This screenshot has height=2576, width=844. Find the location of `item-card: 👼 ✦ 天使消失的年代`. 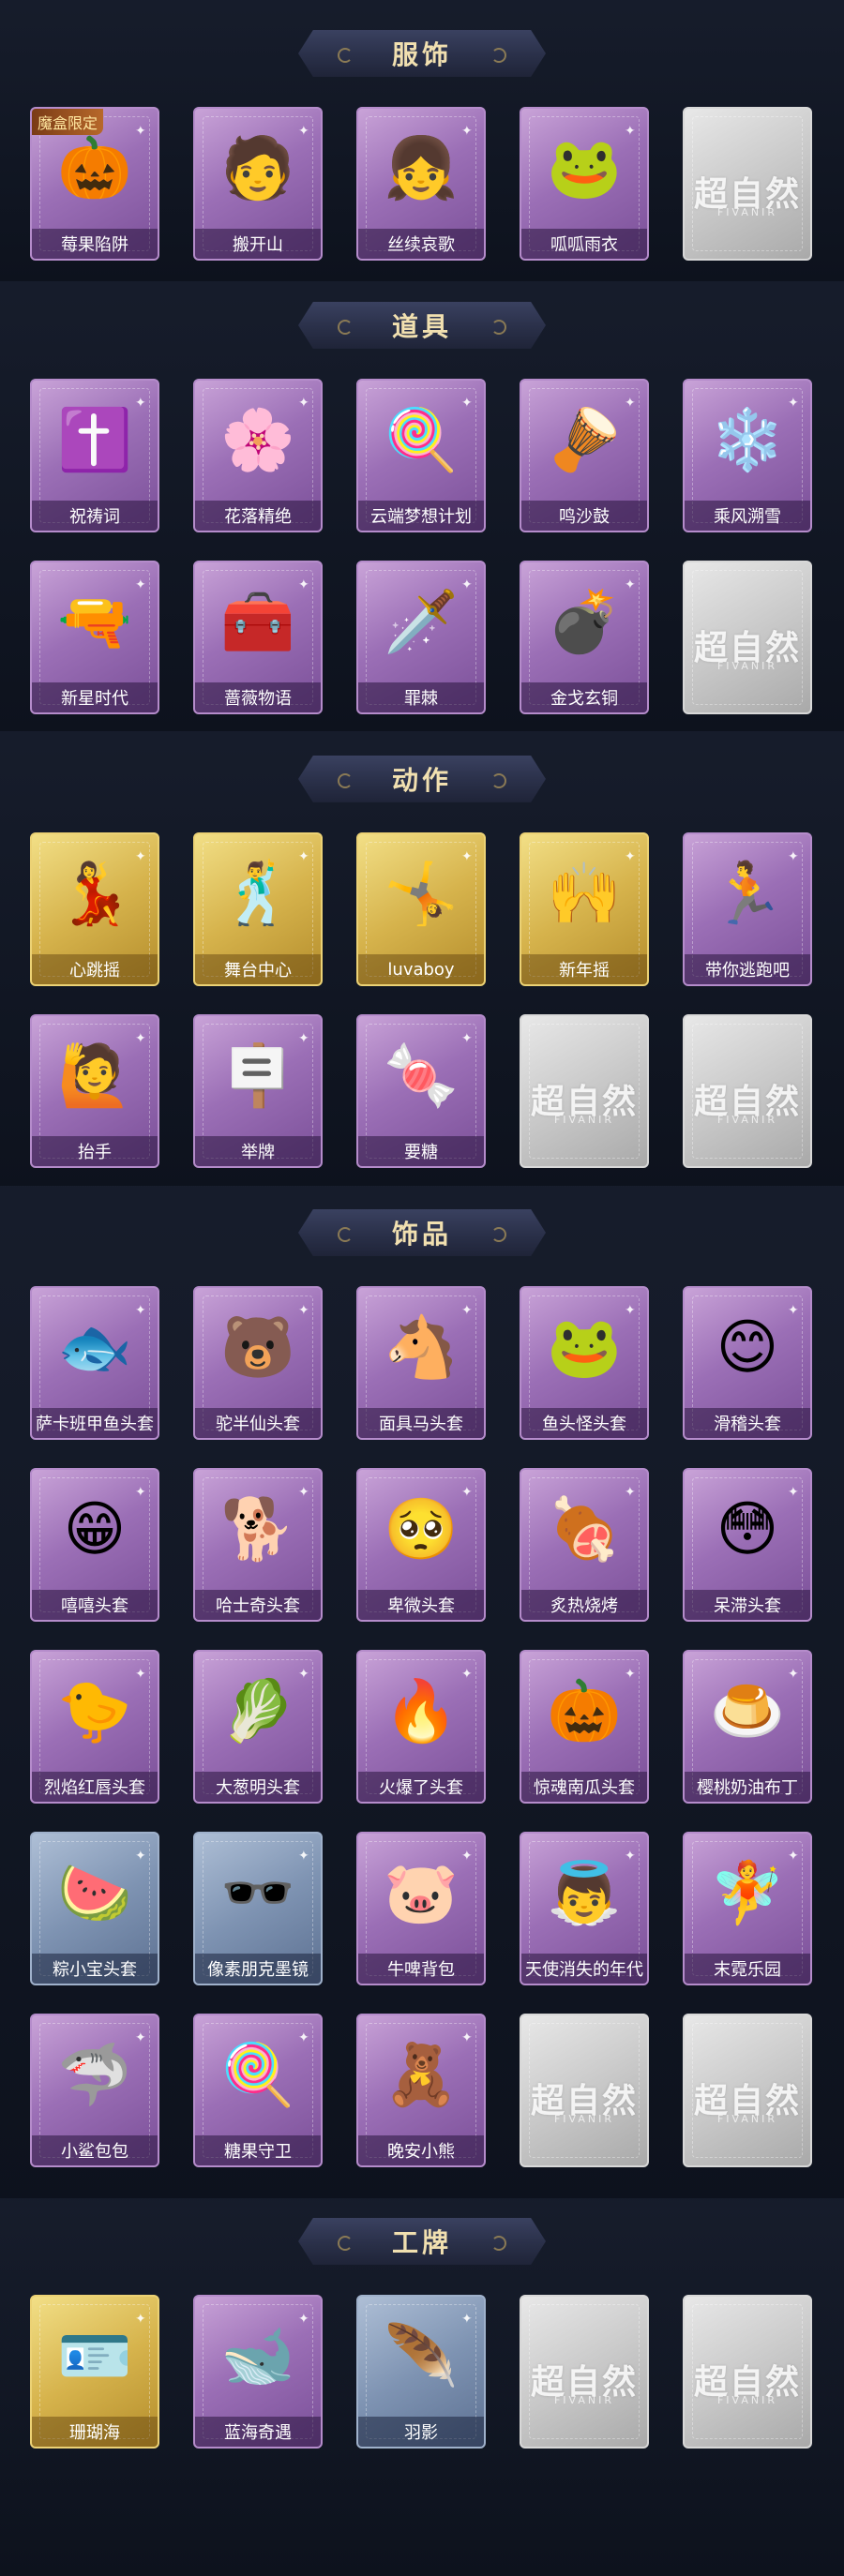

item-card: 👼 ✦ 天使消失的年代 is located at coordinates (584, 1909).